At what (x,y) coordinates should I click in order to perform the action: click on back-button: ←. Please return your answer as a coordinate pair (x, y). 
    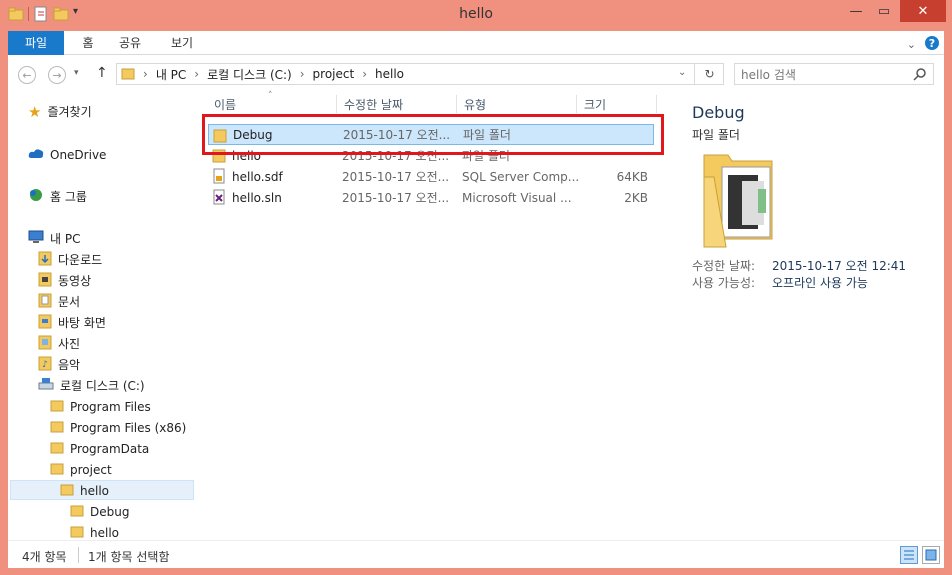
    Looking at the image, I should click on (27, 75).